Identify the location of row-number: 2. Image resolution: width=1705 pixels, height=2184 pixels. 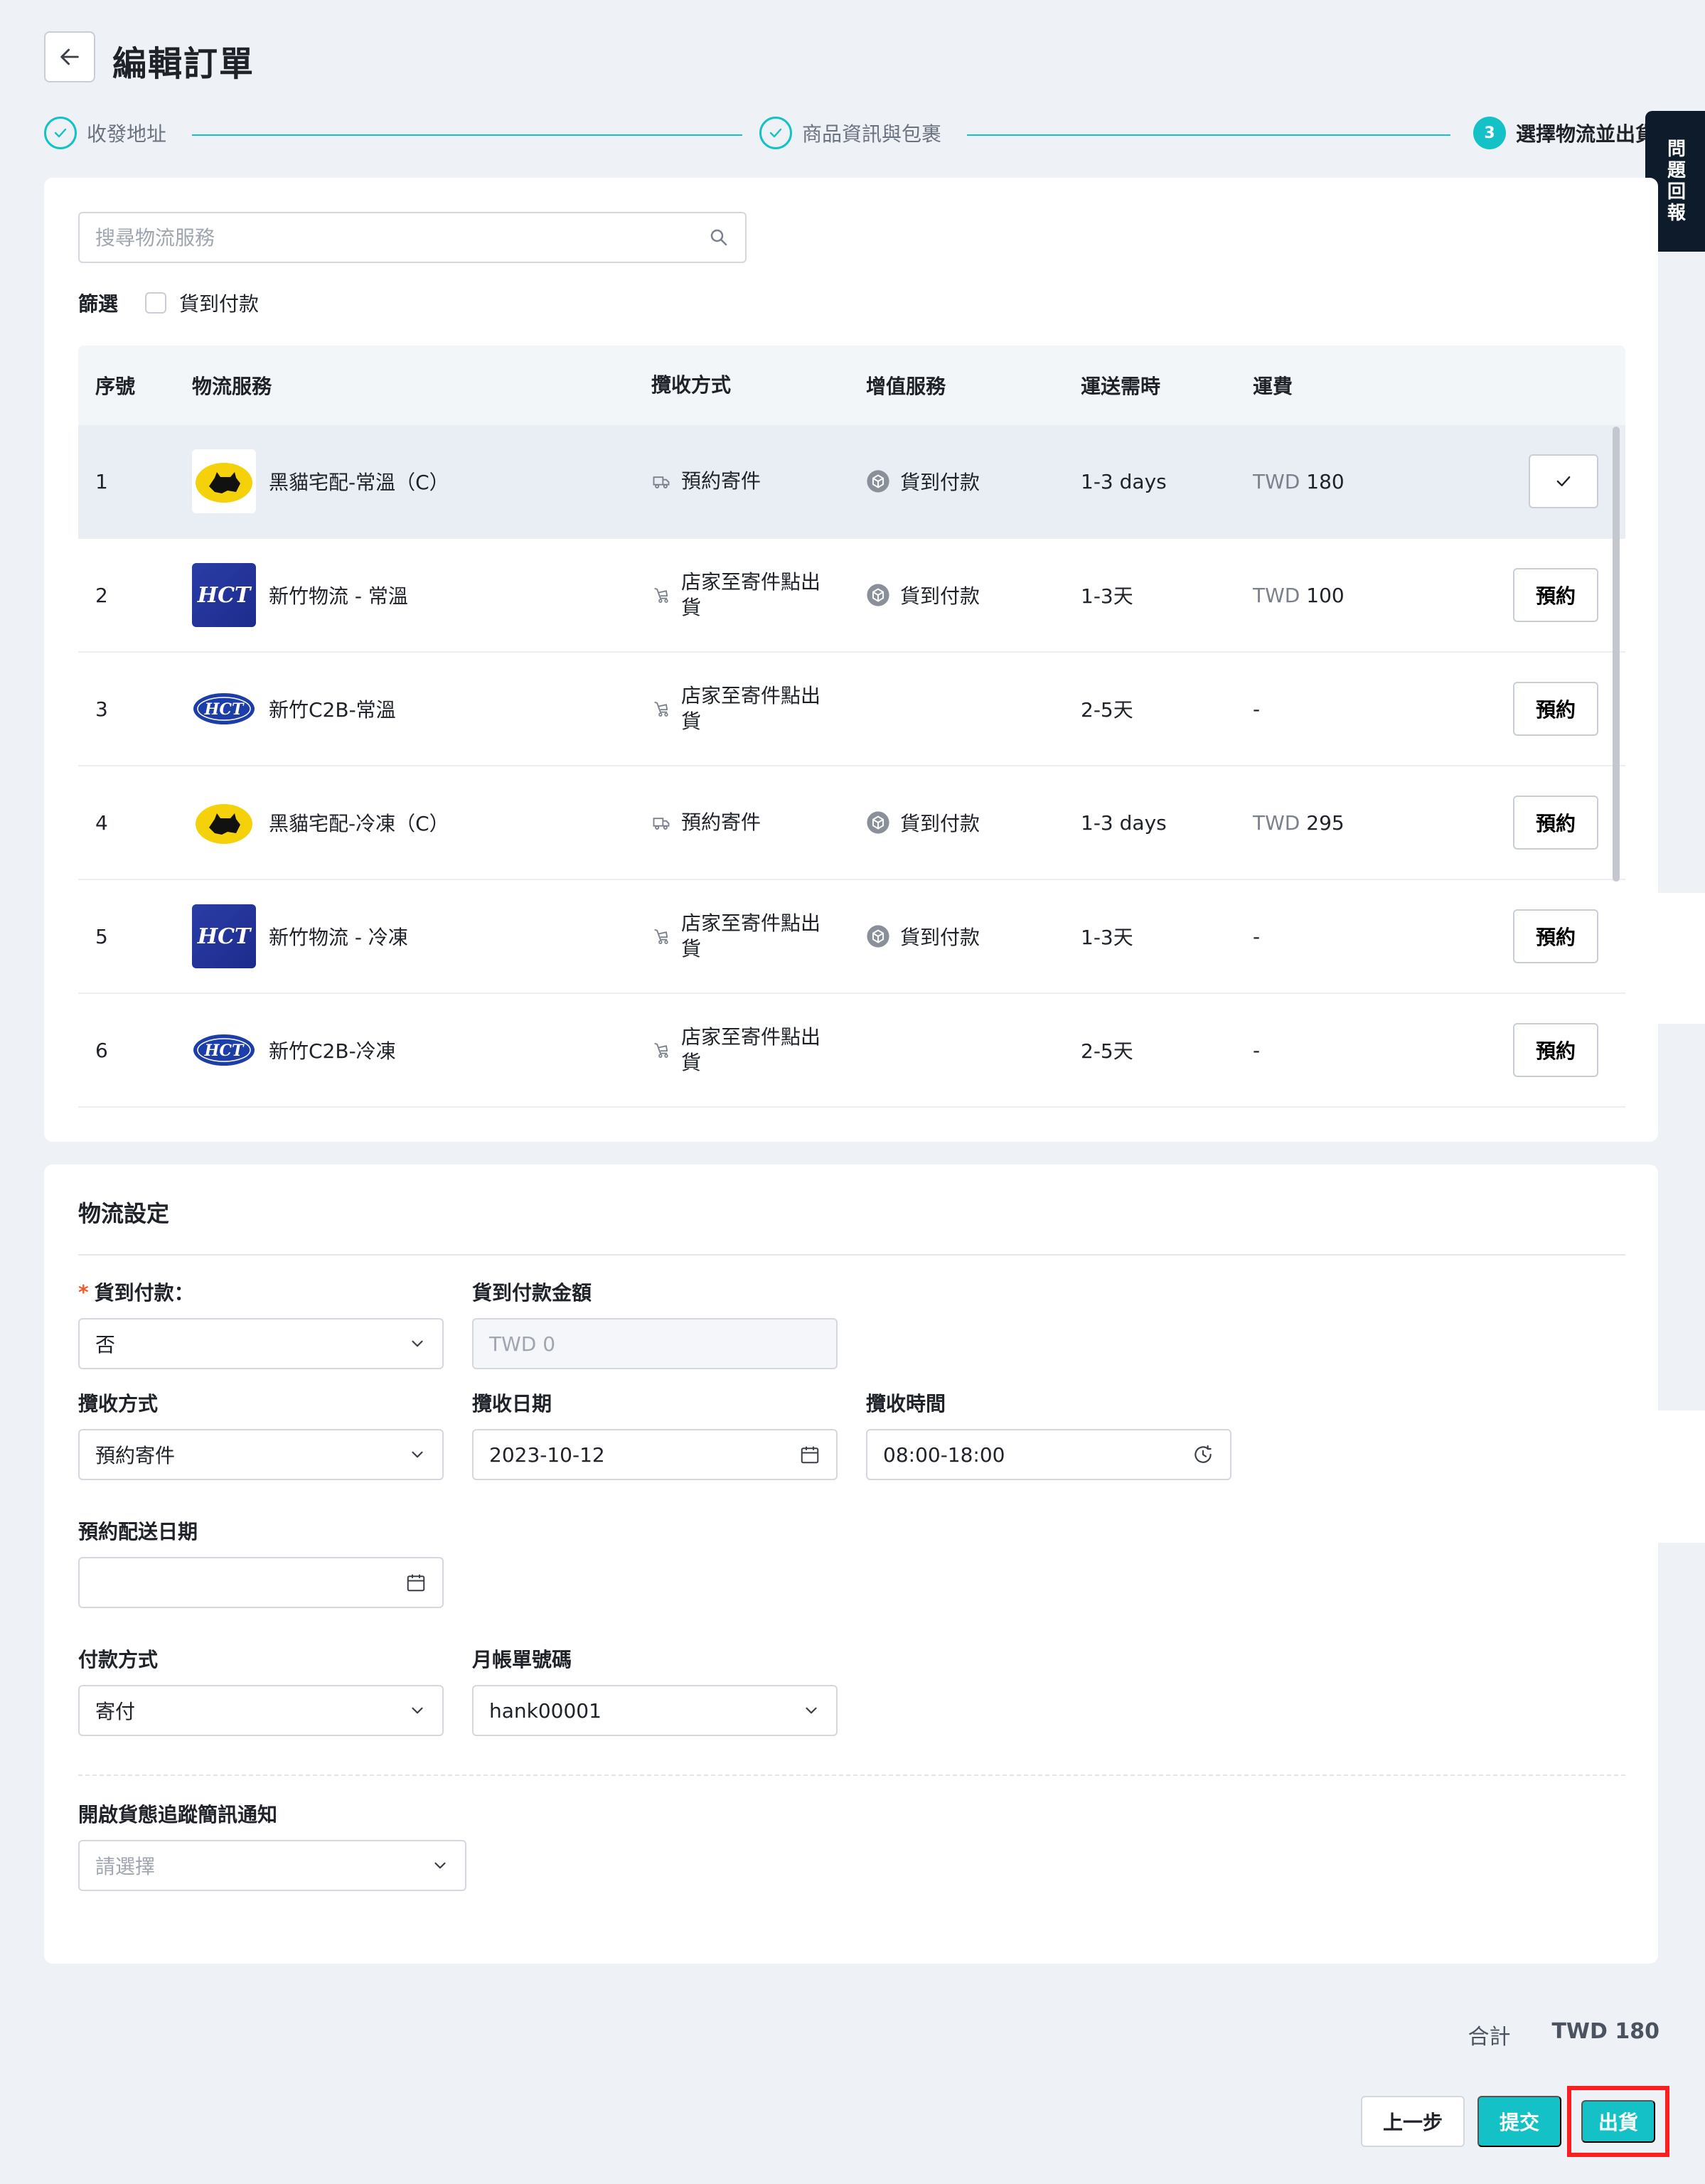
(101, 595).